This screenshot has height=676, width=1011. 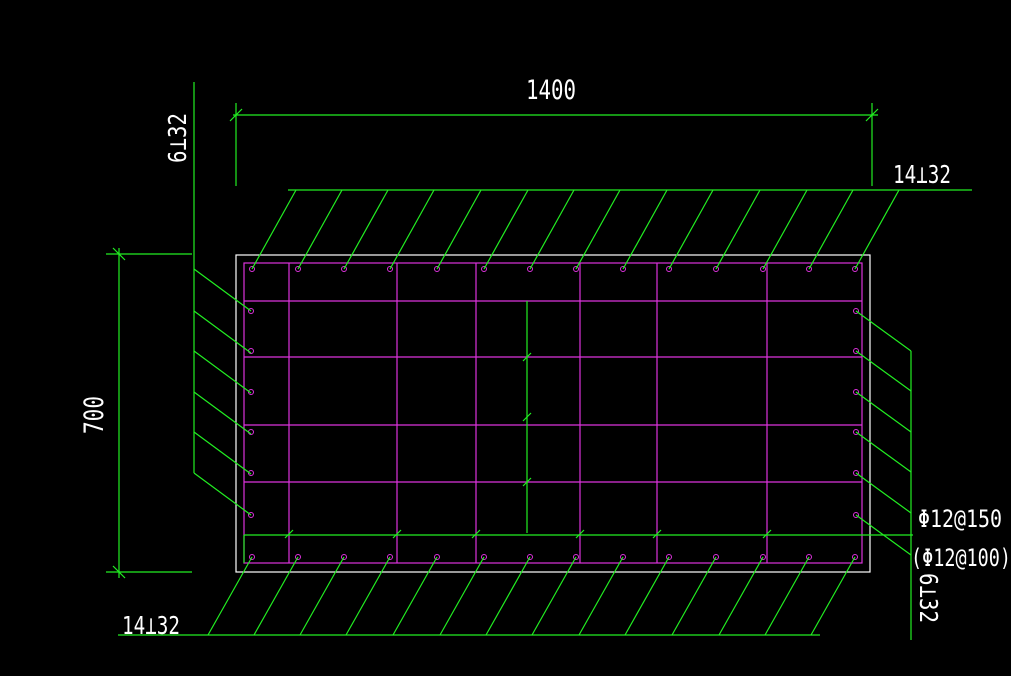 What do you see at coordinates (94, 415) in the screenshot?
I see `height-dimension-label: 700` at bounding box center [94, 415].